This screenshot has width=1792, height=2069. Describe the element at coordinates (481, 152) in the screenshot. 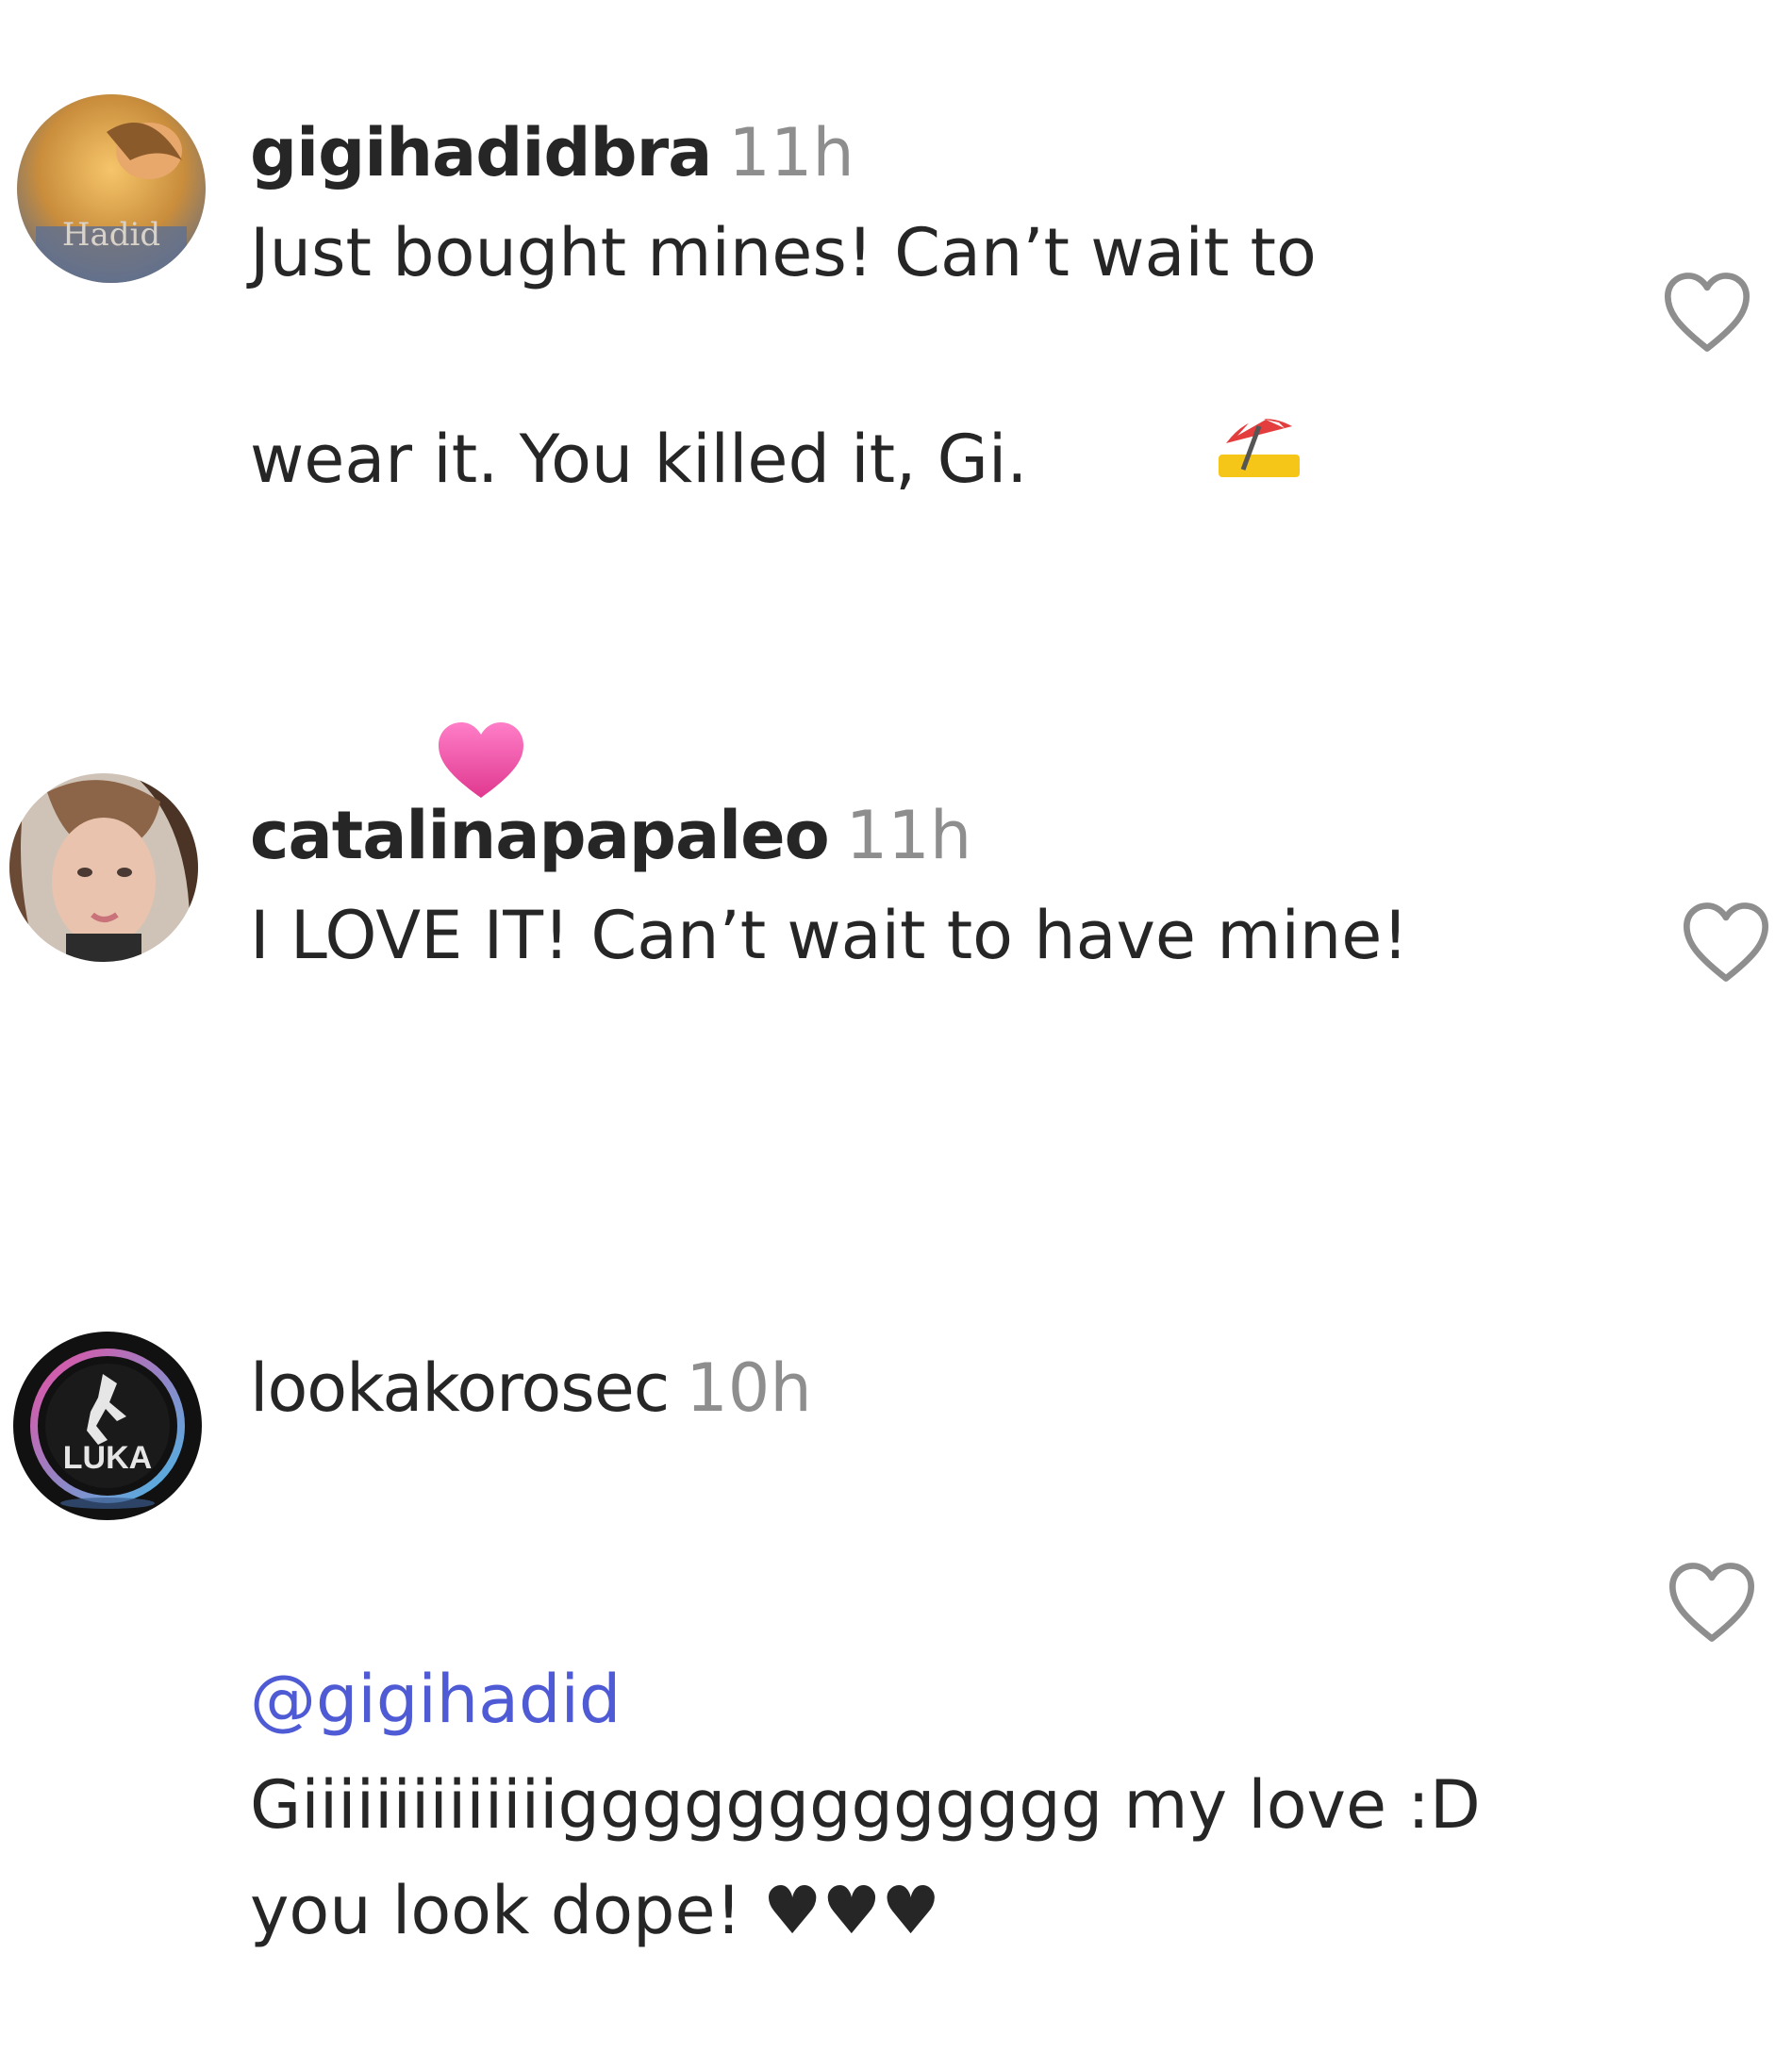

I see `comment-username: gigihadidbra` at that location.